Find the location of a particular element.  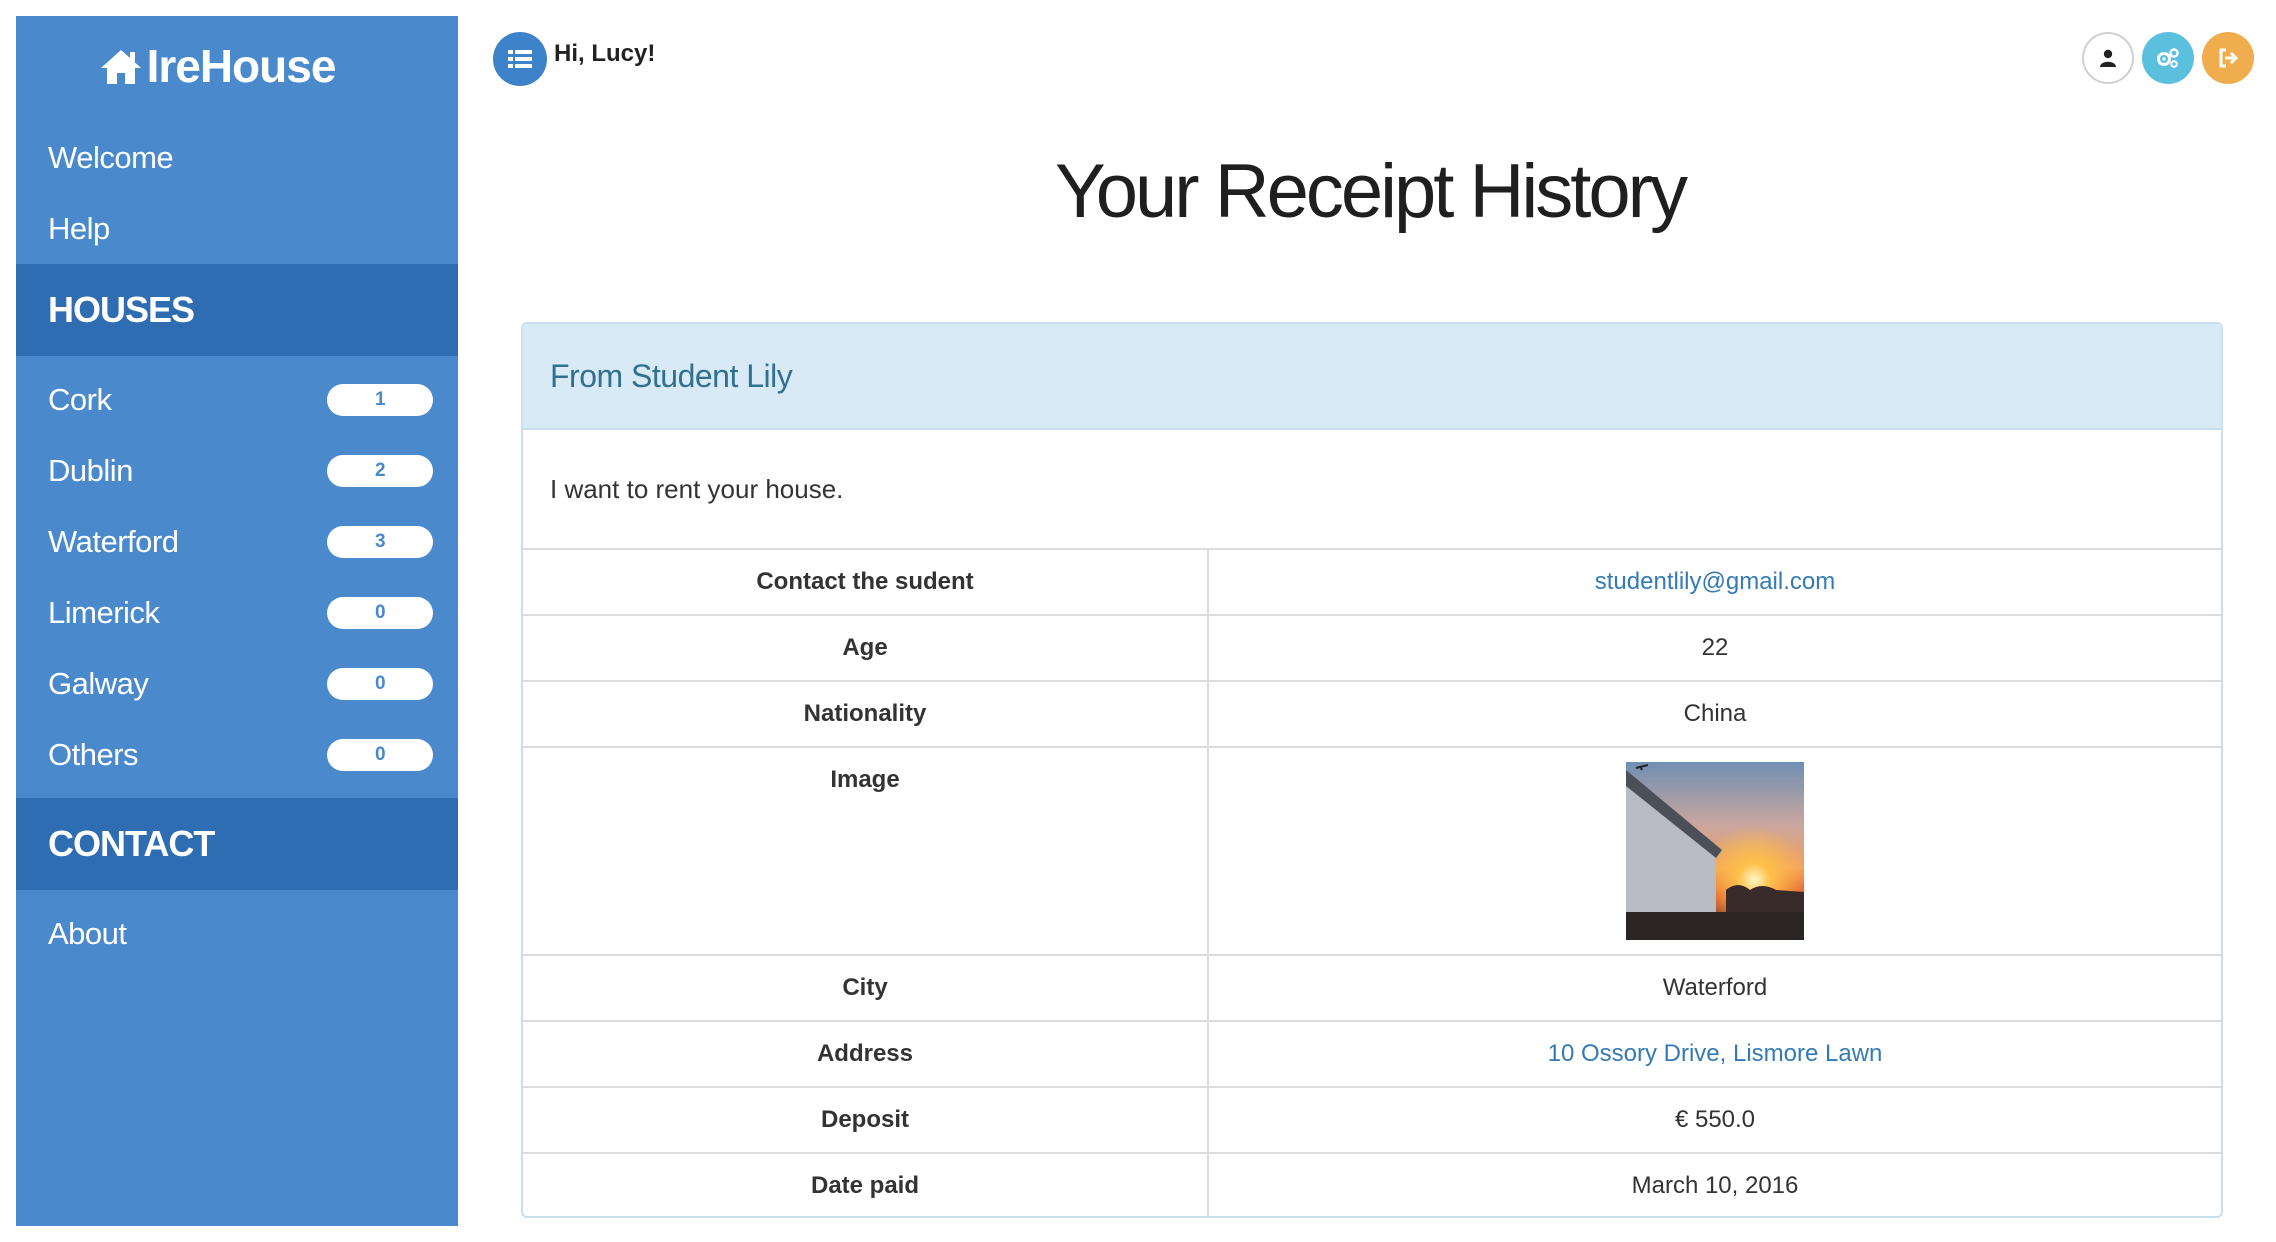

settings-icon is located at coordinates (2168, 58).